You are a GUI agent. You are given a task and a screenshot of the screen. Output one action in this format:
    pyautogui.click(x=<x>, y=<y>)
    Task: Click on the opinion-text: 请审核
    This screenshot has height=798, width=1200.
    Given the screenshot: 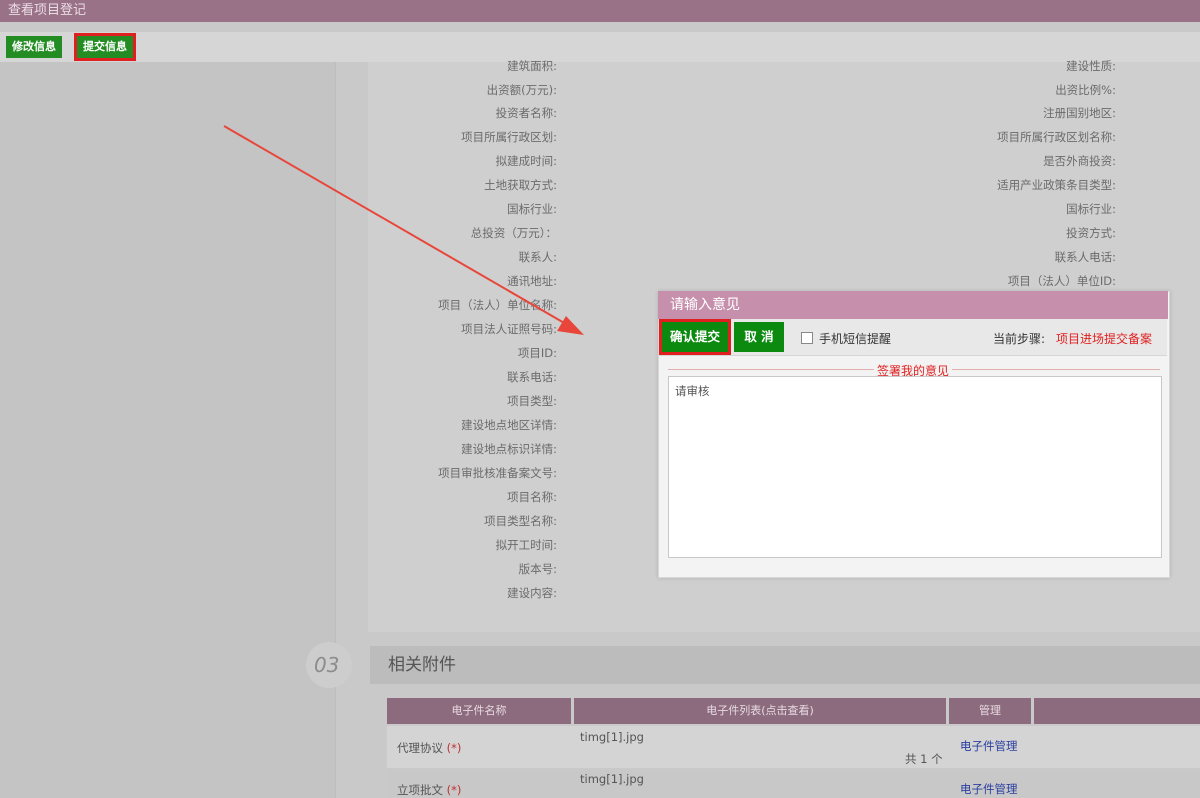 What is the action you would take?
    pyautogui.click(x=692, y=391)
    